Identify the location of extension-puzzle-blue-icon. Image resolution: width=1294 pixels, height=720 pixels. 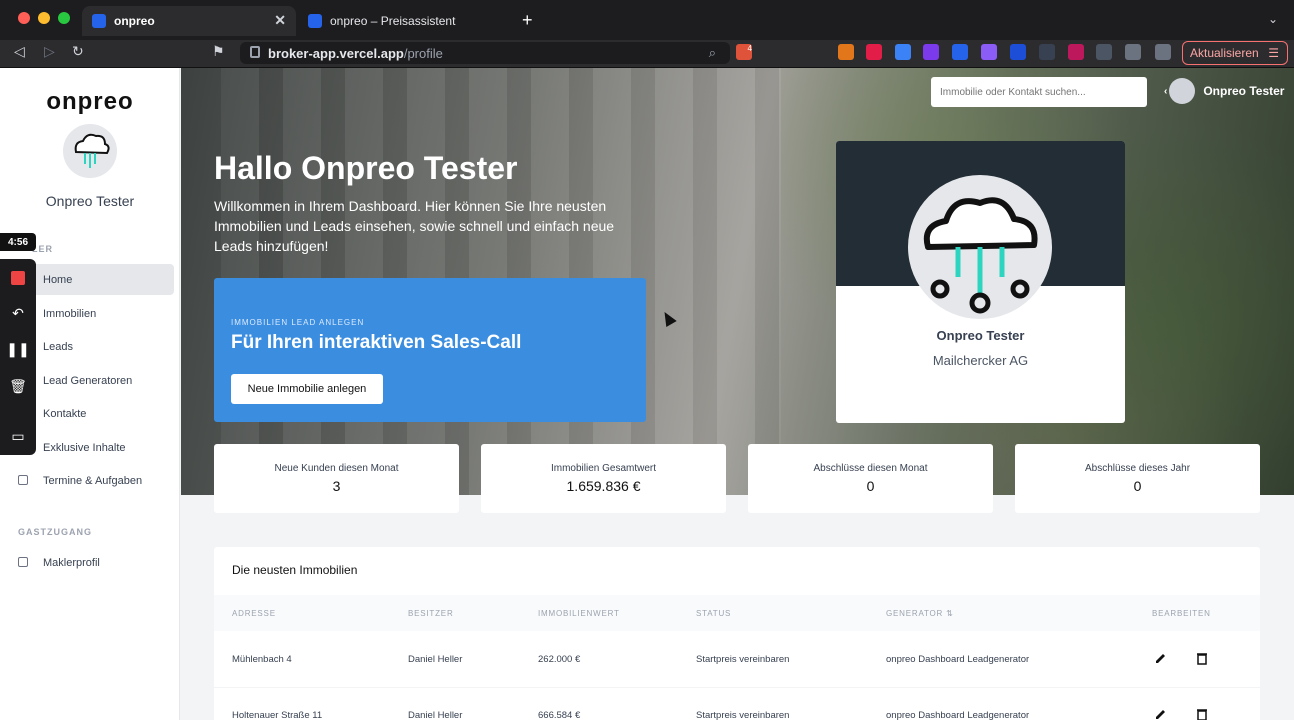
(960, 52).